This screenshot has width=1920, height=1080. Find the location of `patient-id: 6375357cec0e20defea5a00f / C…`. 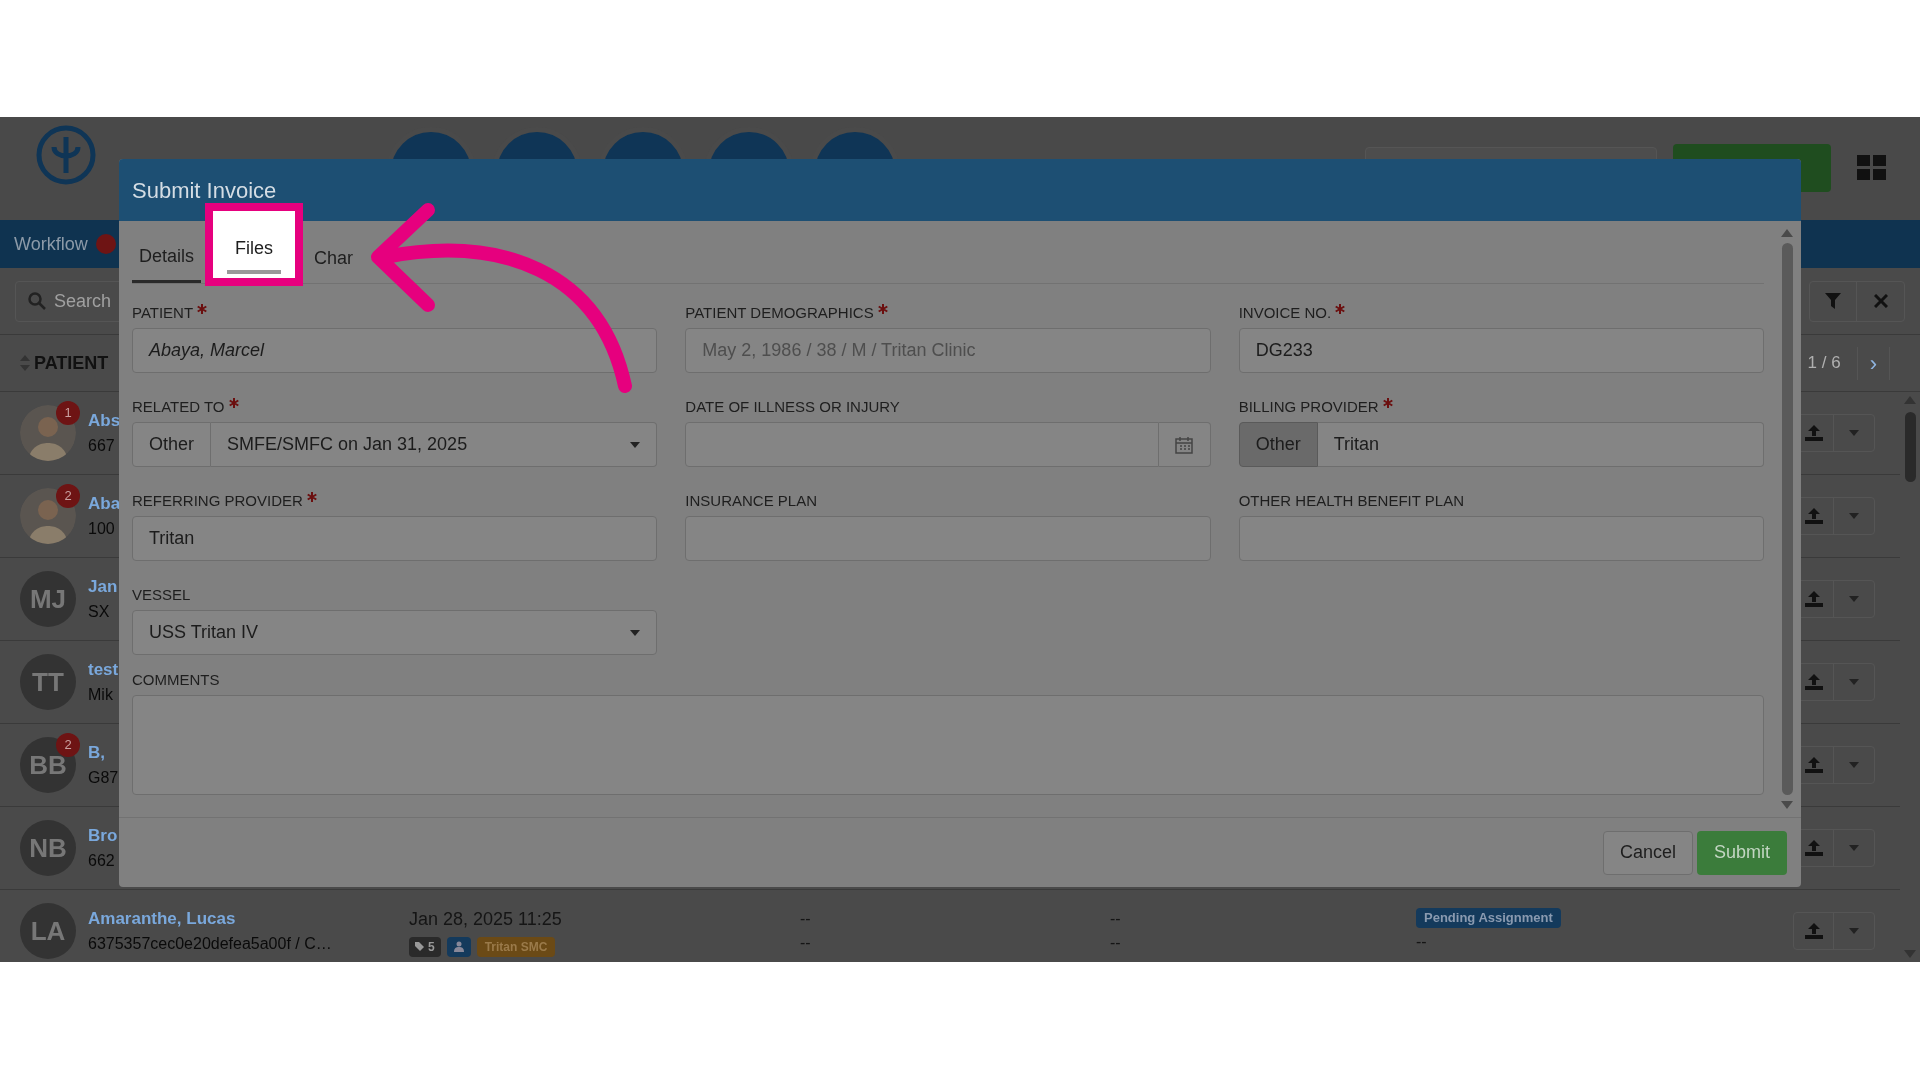

patient-id: 6375357cec0e20defea5a00f / C… is located at coordinates (210, 943).